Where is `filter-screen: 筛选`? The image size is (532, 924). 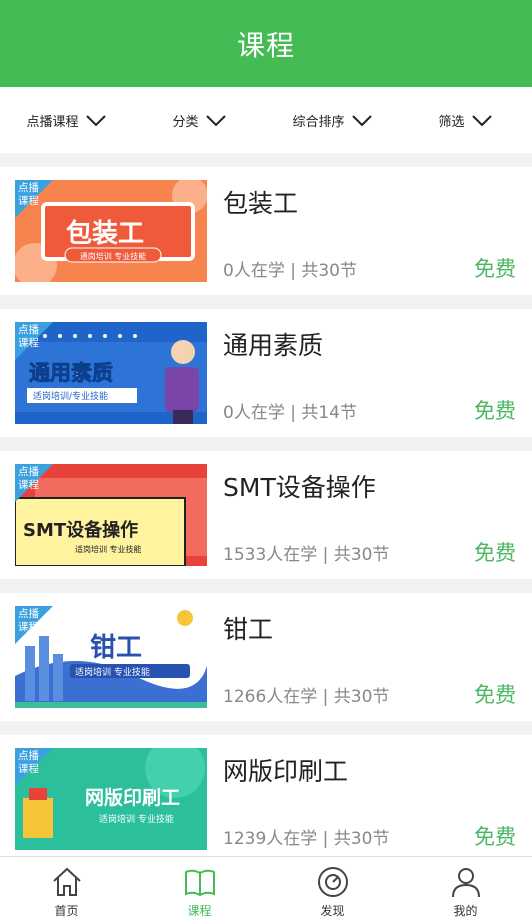 filter-screen: 筛选 is located at coordinates (465, 120).